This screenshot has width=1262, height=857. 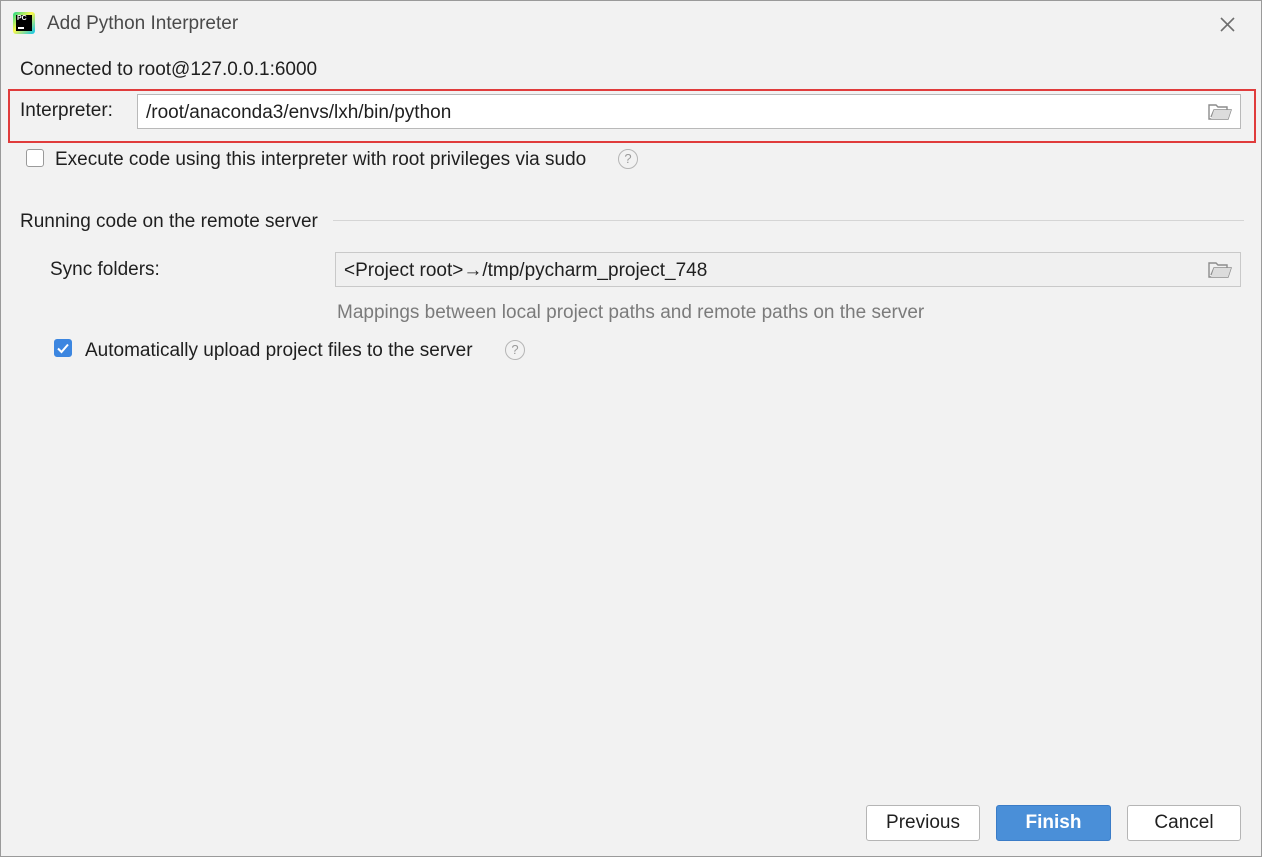 I want to click on interpreter-browse-button, so click(x=1220, y=112).